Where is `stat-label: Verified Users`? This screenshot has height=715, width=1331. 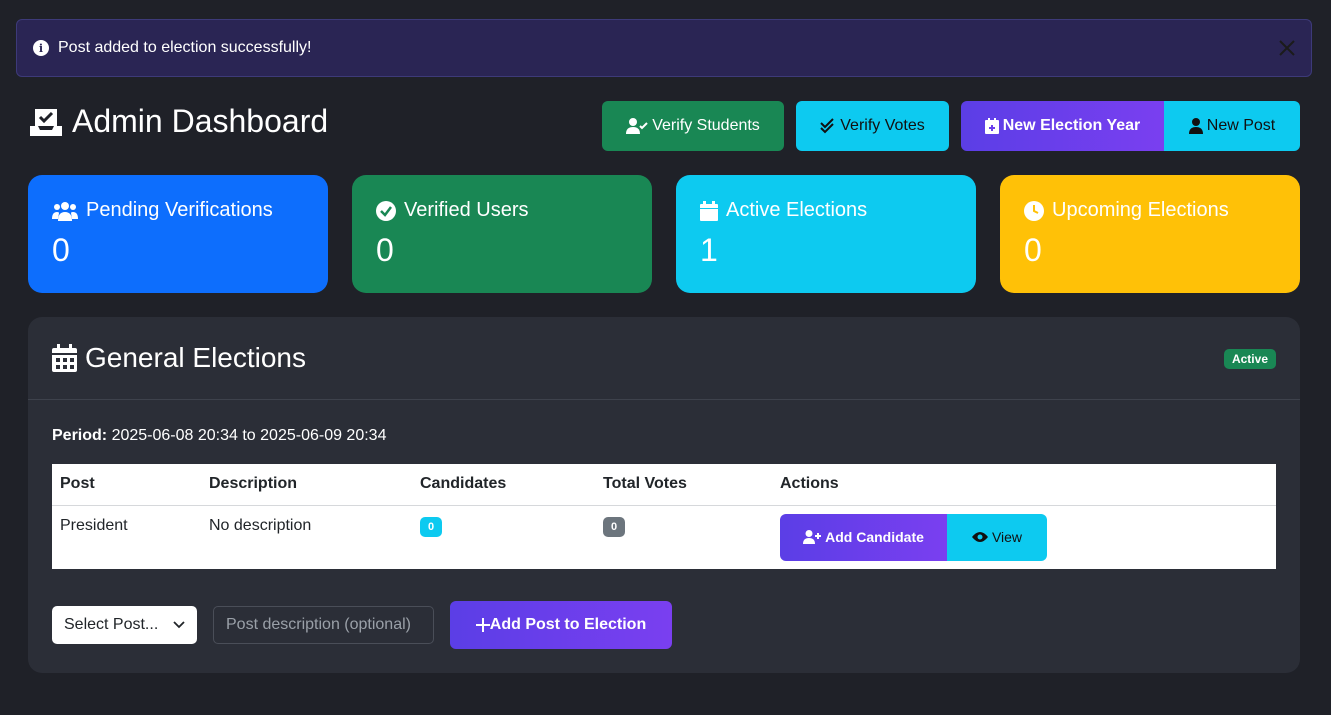
stat-label: Verified Users is located at coordinates (466, 210).